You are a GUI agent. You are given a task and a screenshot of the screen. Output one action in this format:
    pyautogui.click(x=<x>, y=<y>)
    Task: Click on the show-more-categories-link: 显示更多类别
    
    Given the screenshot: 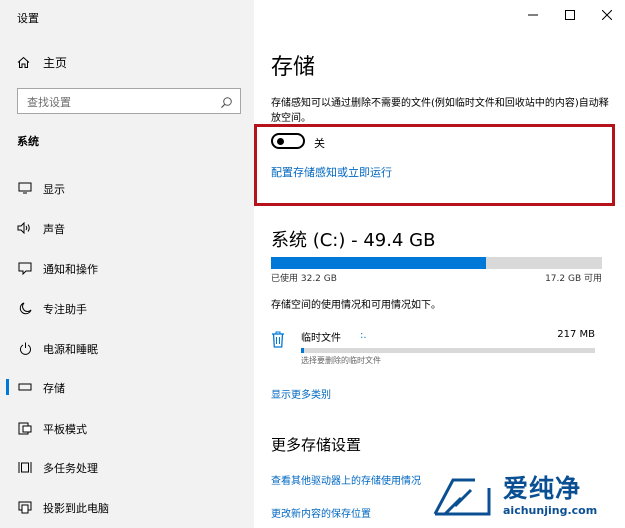 What is the action you would take?
    pyautogui.click(x=301, y=393)
    